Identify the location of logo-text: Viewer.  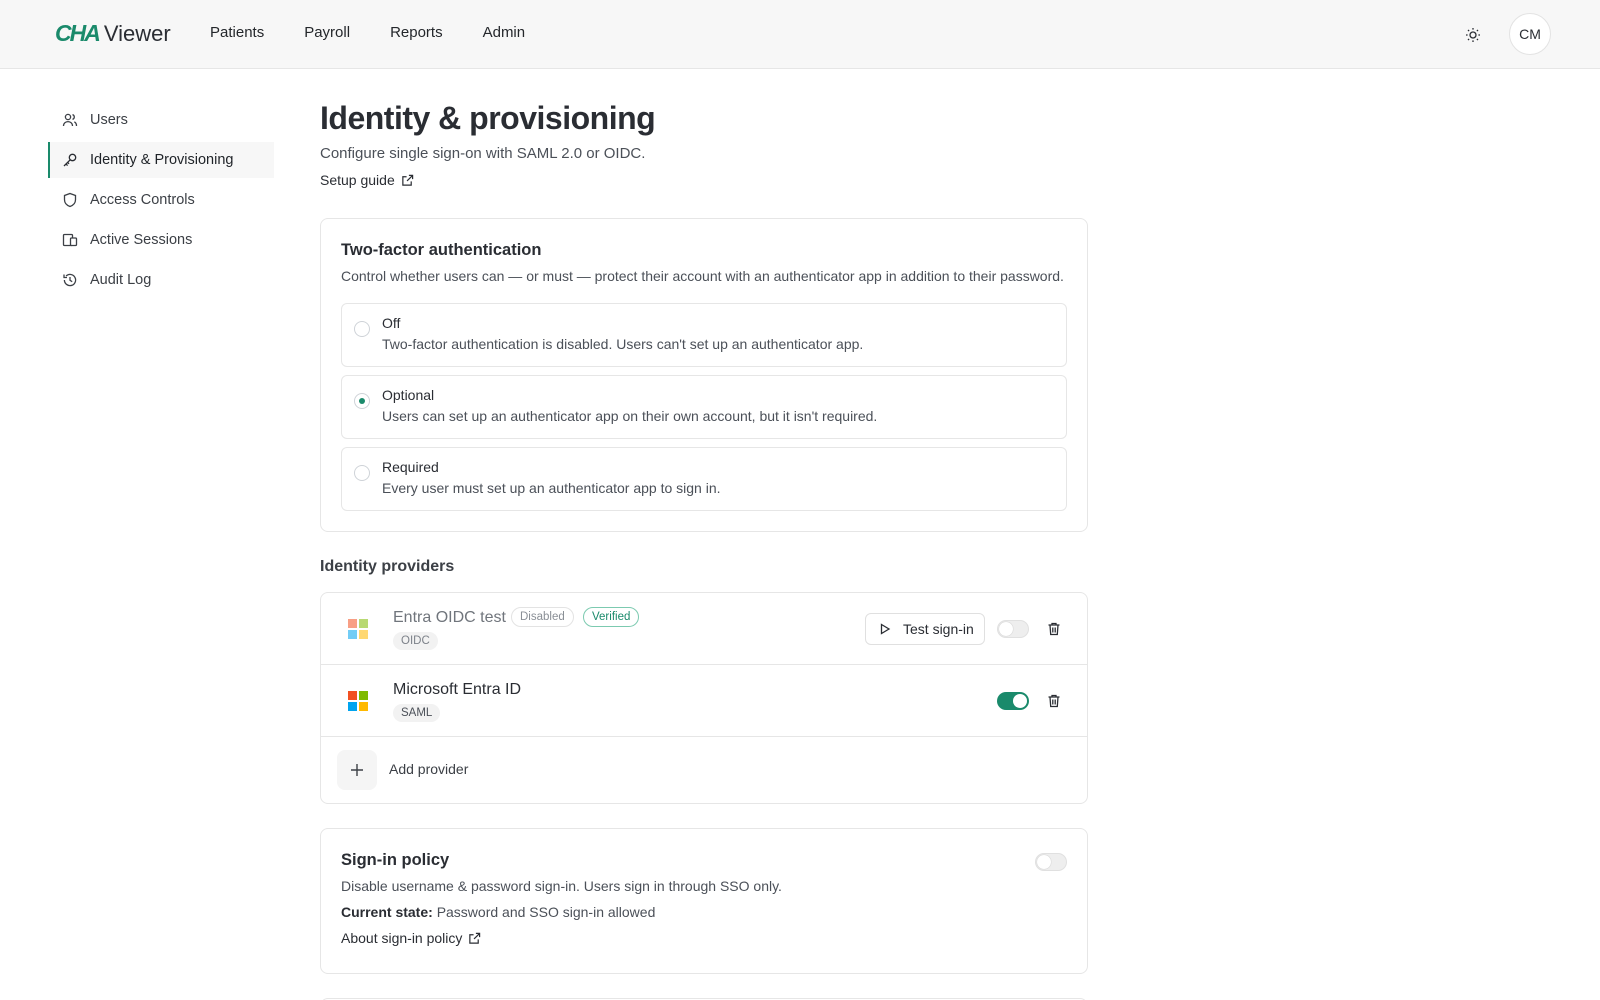
(137, 33).